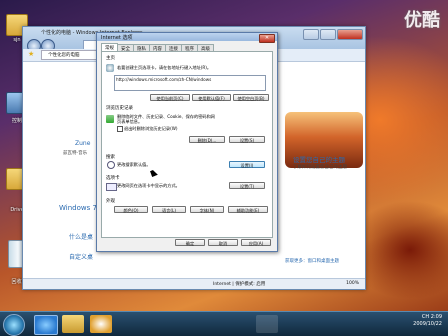 The image size is (448, 336). I want to click on history-desc-line2: 页表单信息。, so click(130, 121).